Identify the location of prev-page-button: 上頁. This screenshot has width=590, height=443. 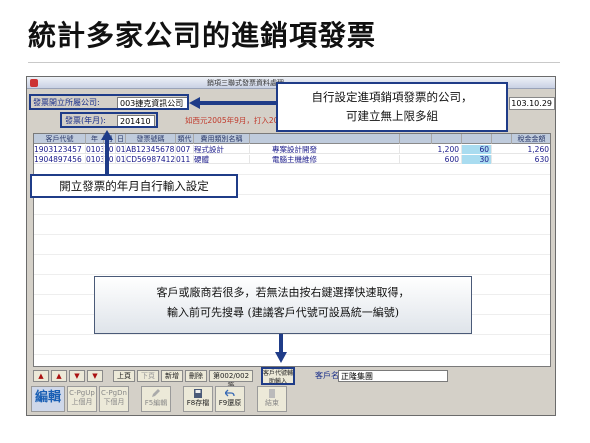
(124, 376).